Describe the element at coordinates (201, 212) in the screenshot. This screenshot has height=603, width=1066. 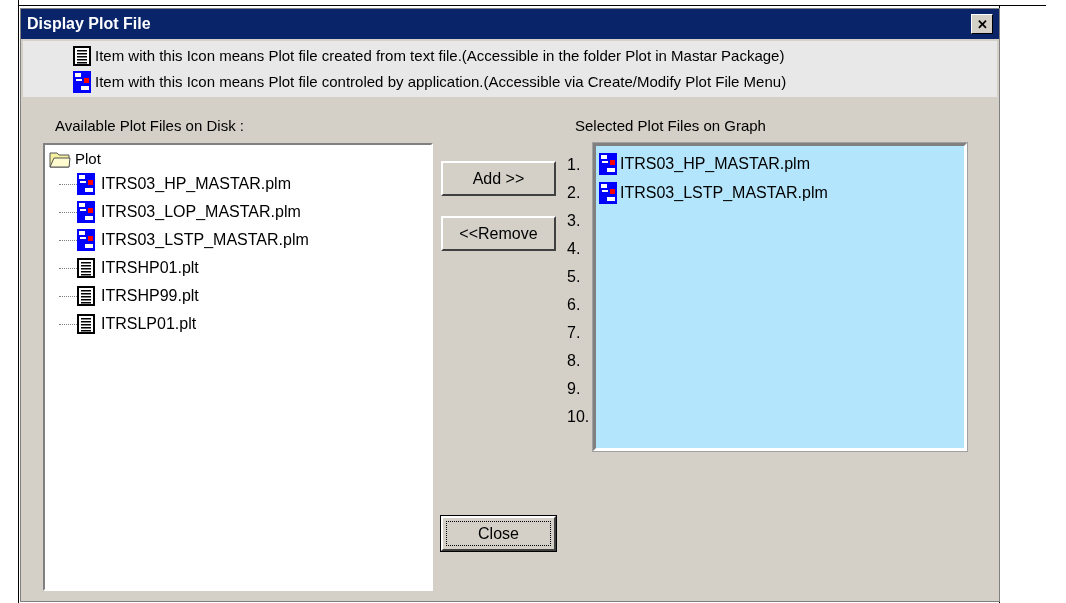
I see `tree-item: ITRS03_LOP_MASTAR.plm` at that location.